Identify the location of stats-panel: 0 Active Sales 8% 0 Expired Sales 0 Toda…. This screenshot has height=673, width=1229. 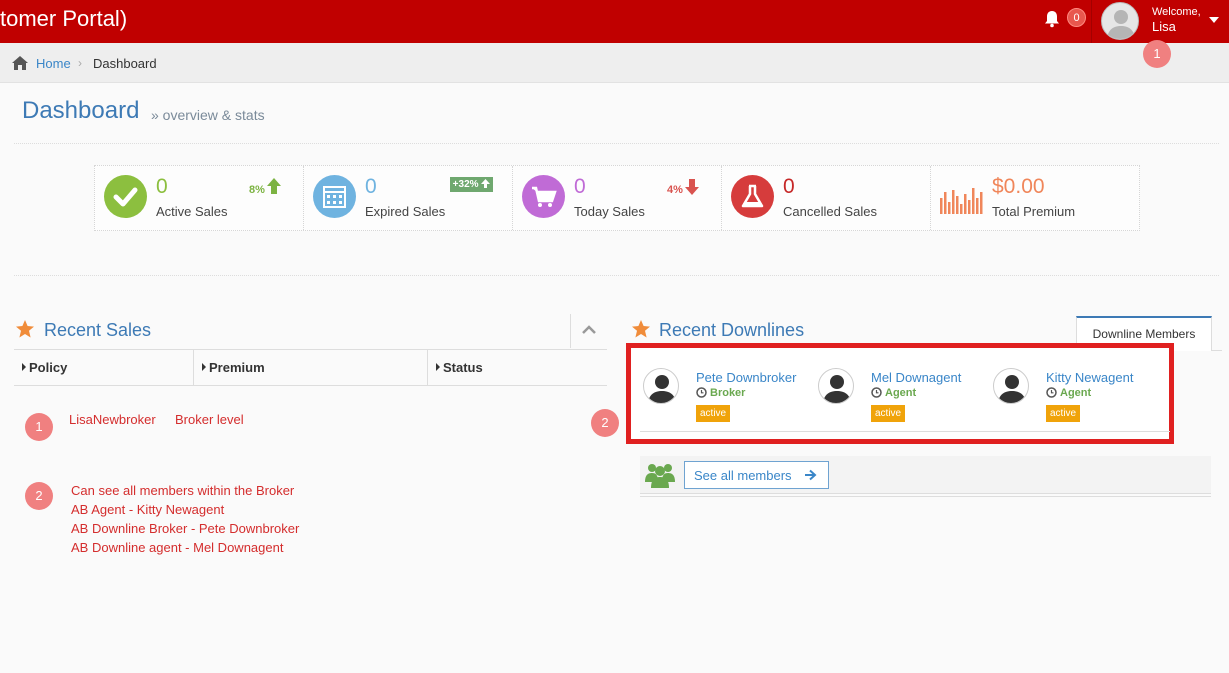
(617, 198).